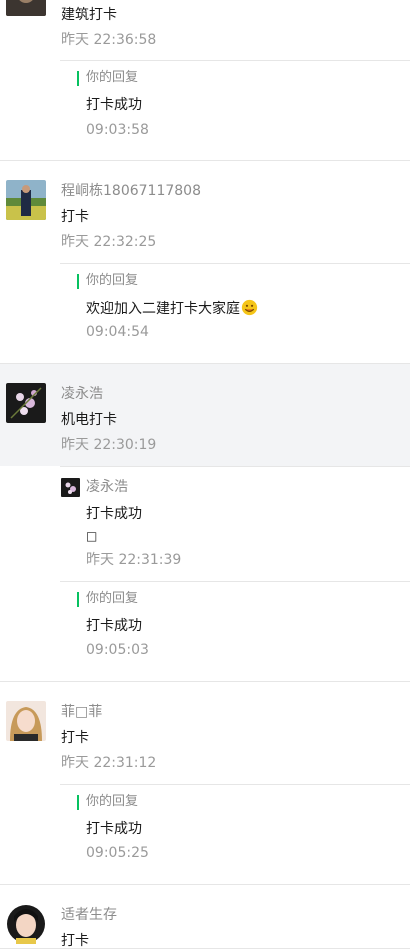  What do you see at coordinates (163, 309) in the screenshot?
I see `reply-text-content: 欢迎加入二建打卡大家庭` at bounding box center [163, 309].